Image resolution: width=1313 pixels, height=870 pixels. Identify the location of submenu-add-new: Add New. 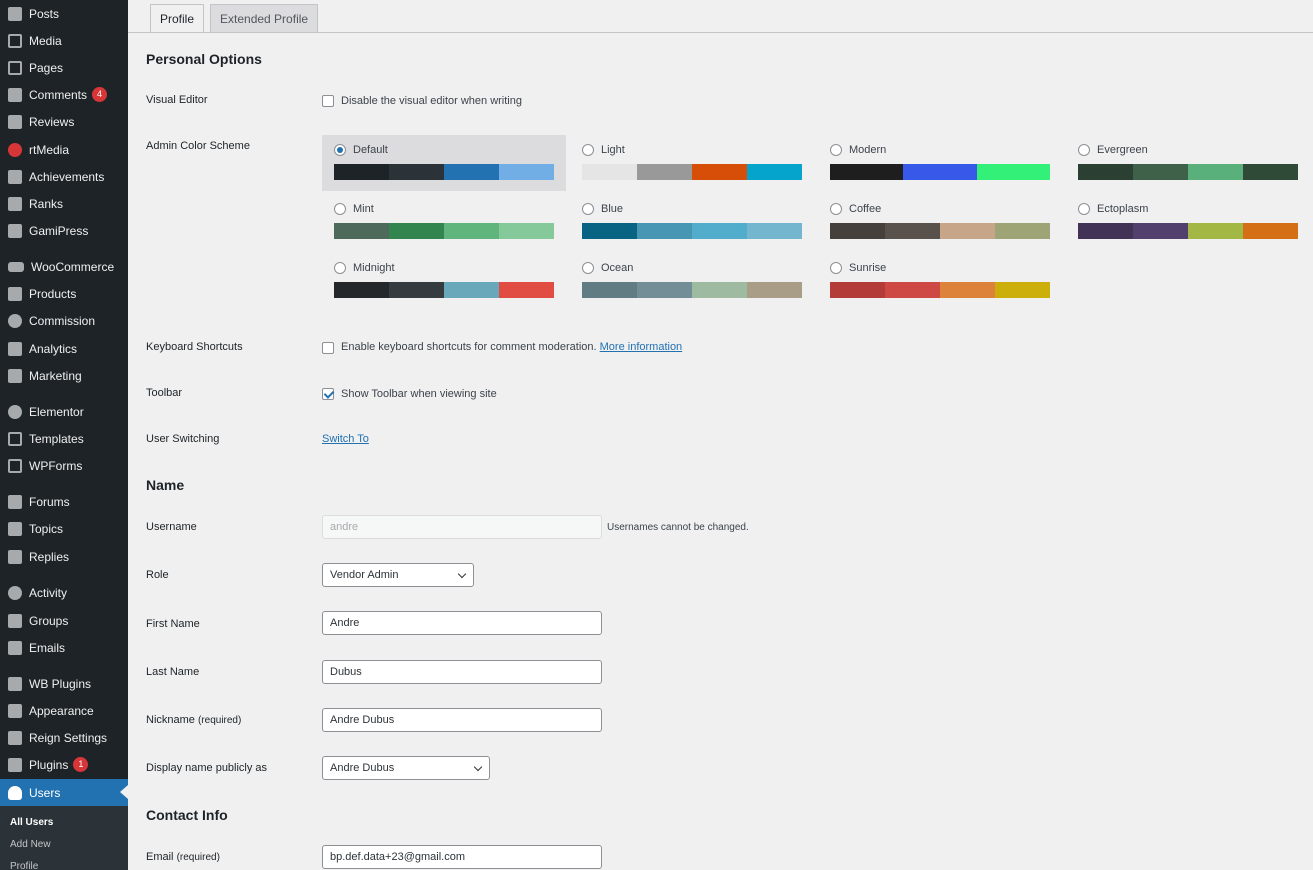
(30, 844).